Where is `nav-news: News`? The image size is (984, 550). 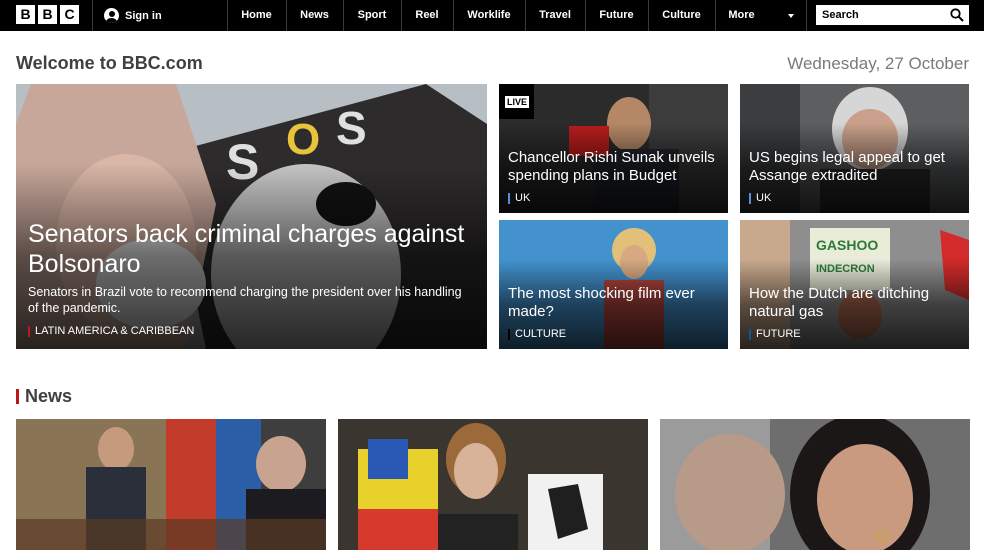
nav-news: News is located at coordinates (314, 15).